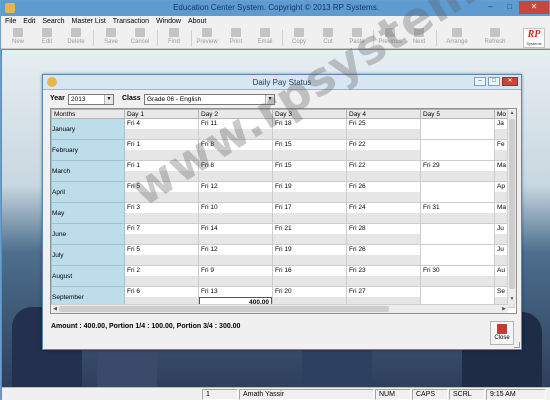 The width and height of the screenshot is (550, 400). What do you see at coordinates (88, 234) in the screenshot?
I see `month-cell: June` at bounding box center [88, 234].